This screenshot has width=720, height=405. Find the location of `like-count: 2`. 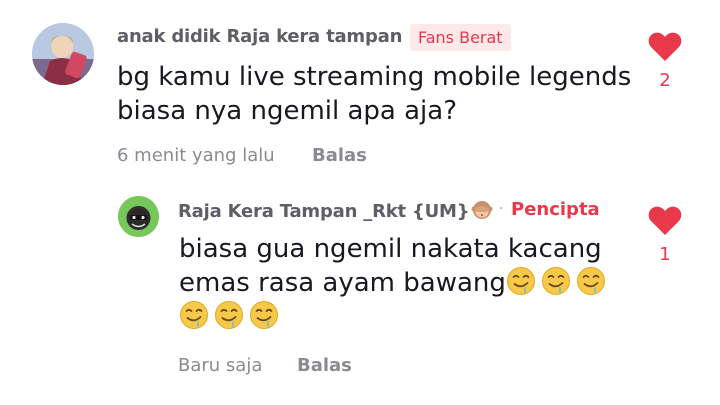

like-count: 2 is located at coordinates (665, 80).